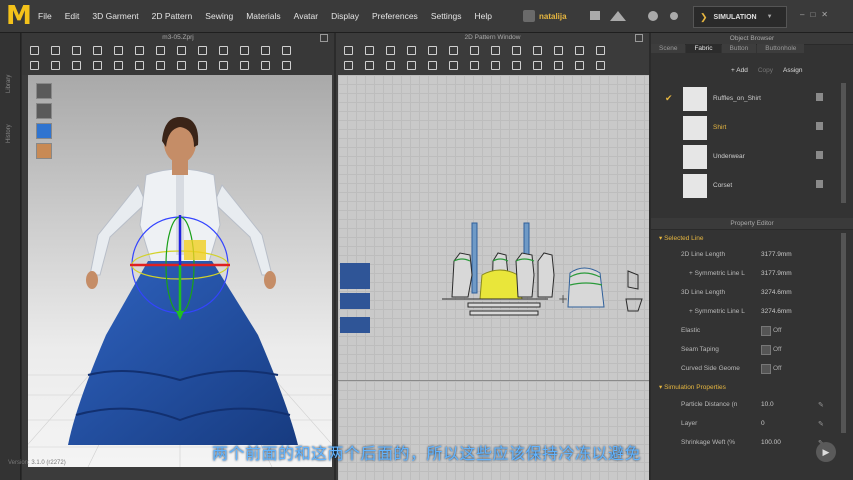 The width and height of the screenshot is (853, 480). Describe the element at coordinates (843, 333) in the screenshot. I see `property-editor-scrollbar` at that location.